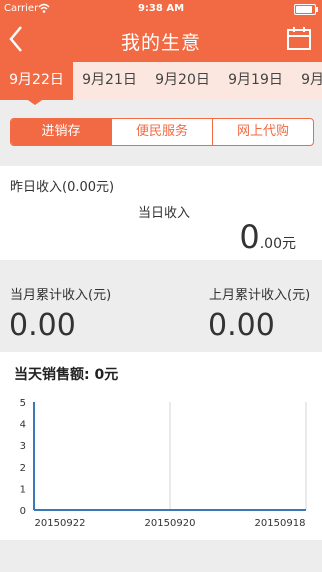  I want to click on nav-bar: 我的生意, so click(161, 40).